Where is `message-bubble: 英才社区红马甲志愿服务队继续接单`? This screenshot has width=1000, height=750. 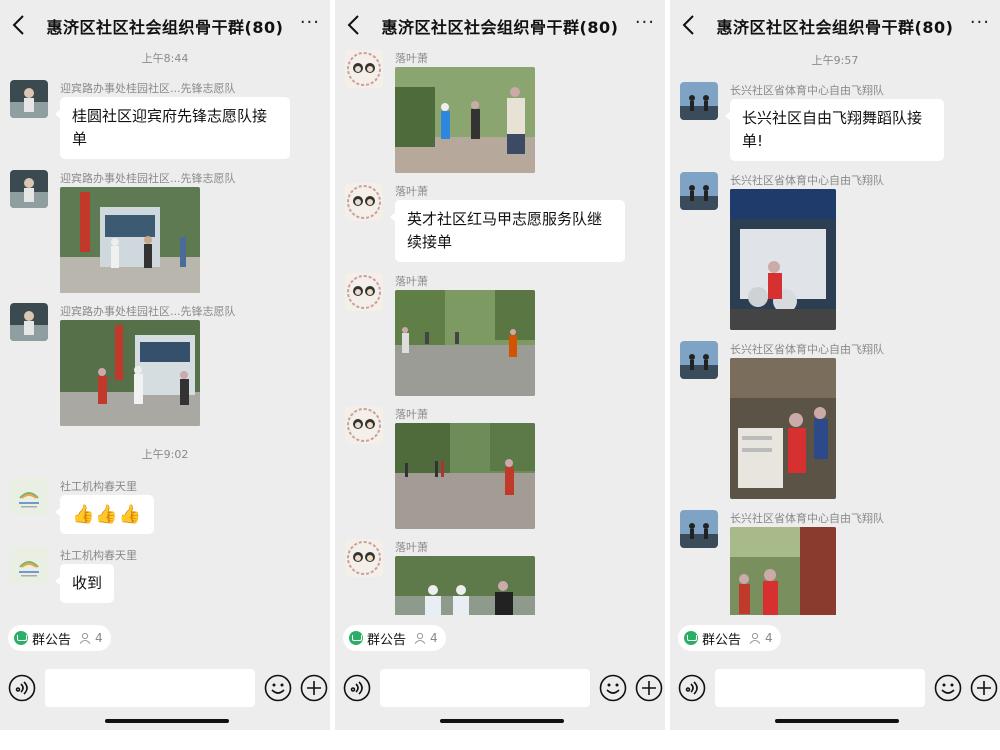 message-bubble: 英才社区红马甲志愿服务队继续接单 is located at coordinates (507, 231).